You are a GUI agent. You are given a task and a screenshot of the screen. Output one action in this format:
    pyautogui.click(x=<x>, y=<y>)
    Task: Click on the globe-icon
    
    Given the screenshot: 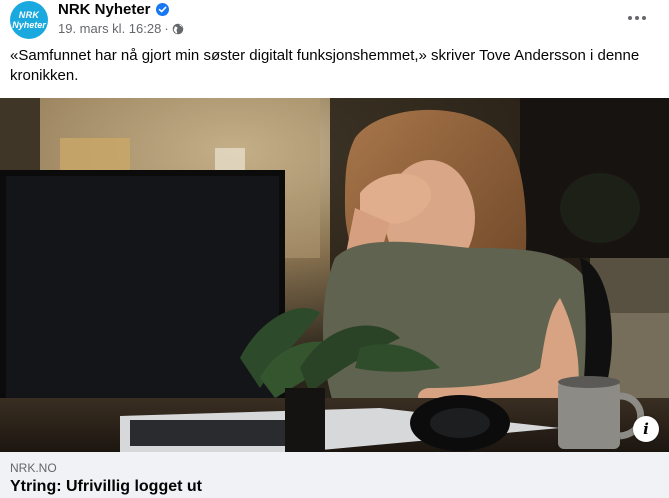 What is the action you would take?
    pyautogui.click(x=178, y=29)
    